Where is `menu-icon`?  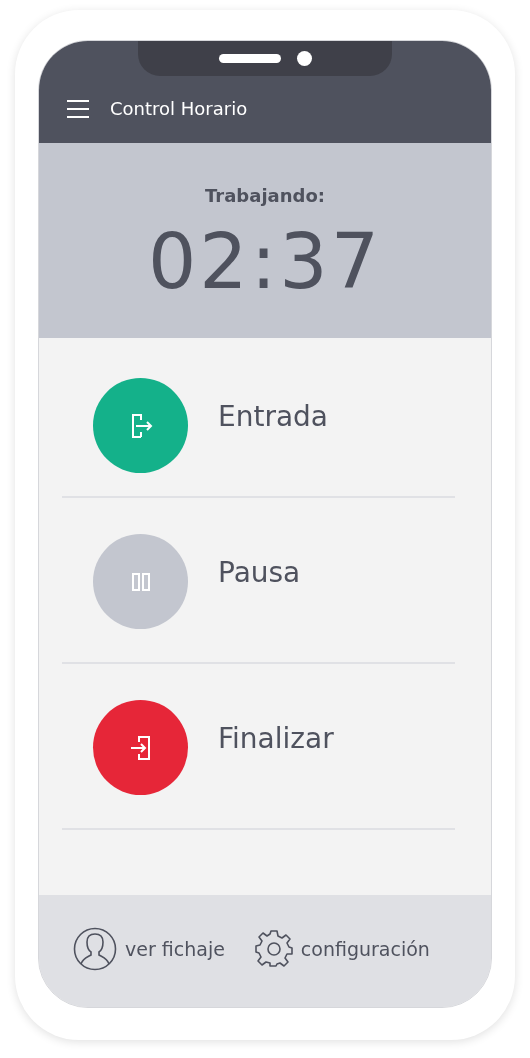
menu-icon is located at coordinates (78, 108).